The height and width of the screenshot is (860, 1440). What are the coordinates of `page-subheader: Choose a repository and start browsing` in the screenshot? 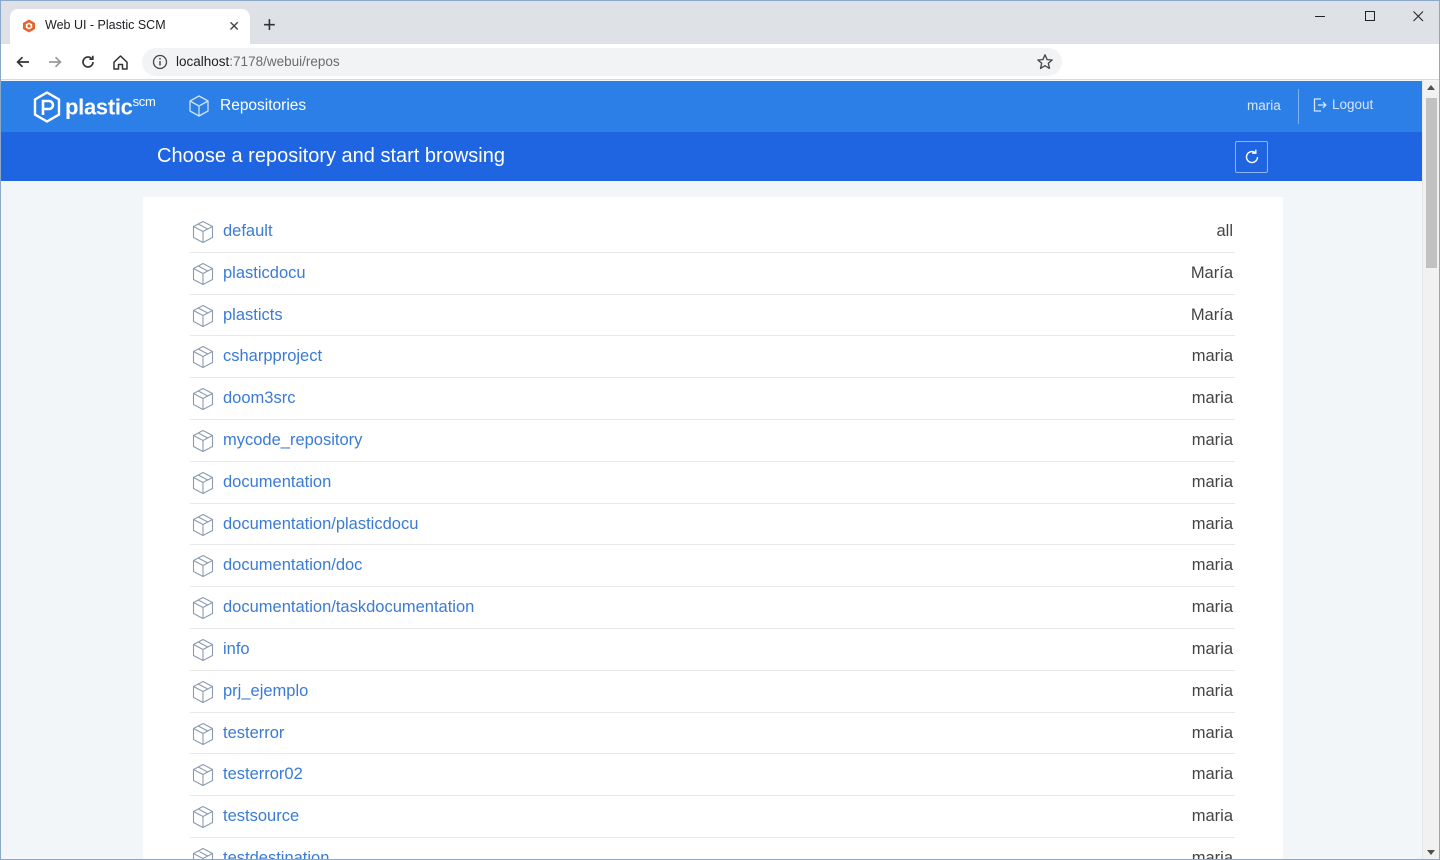 It's located at (711, 156).